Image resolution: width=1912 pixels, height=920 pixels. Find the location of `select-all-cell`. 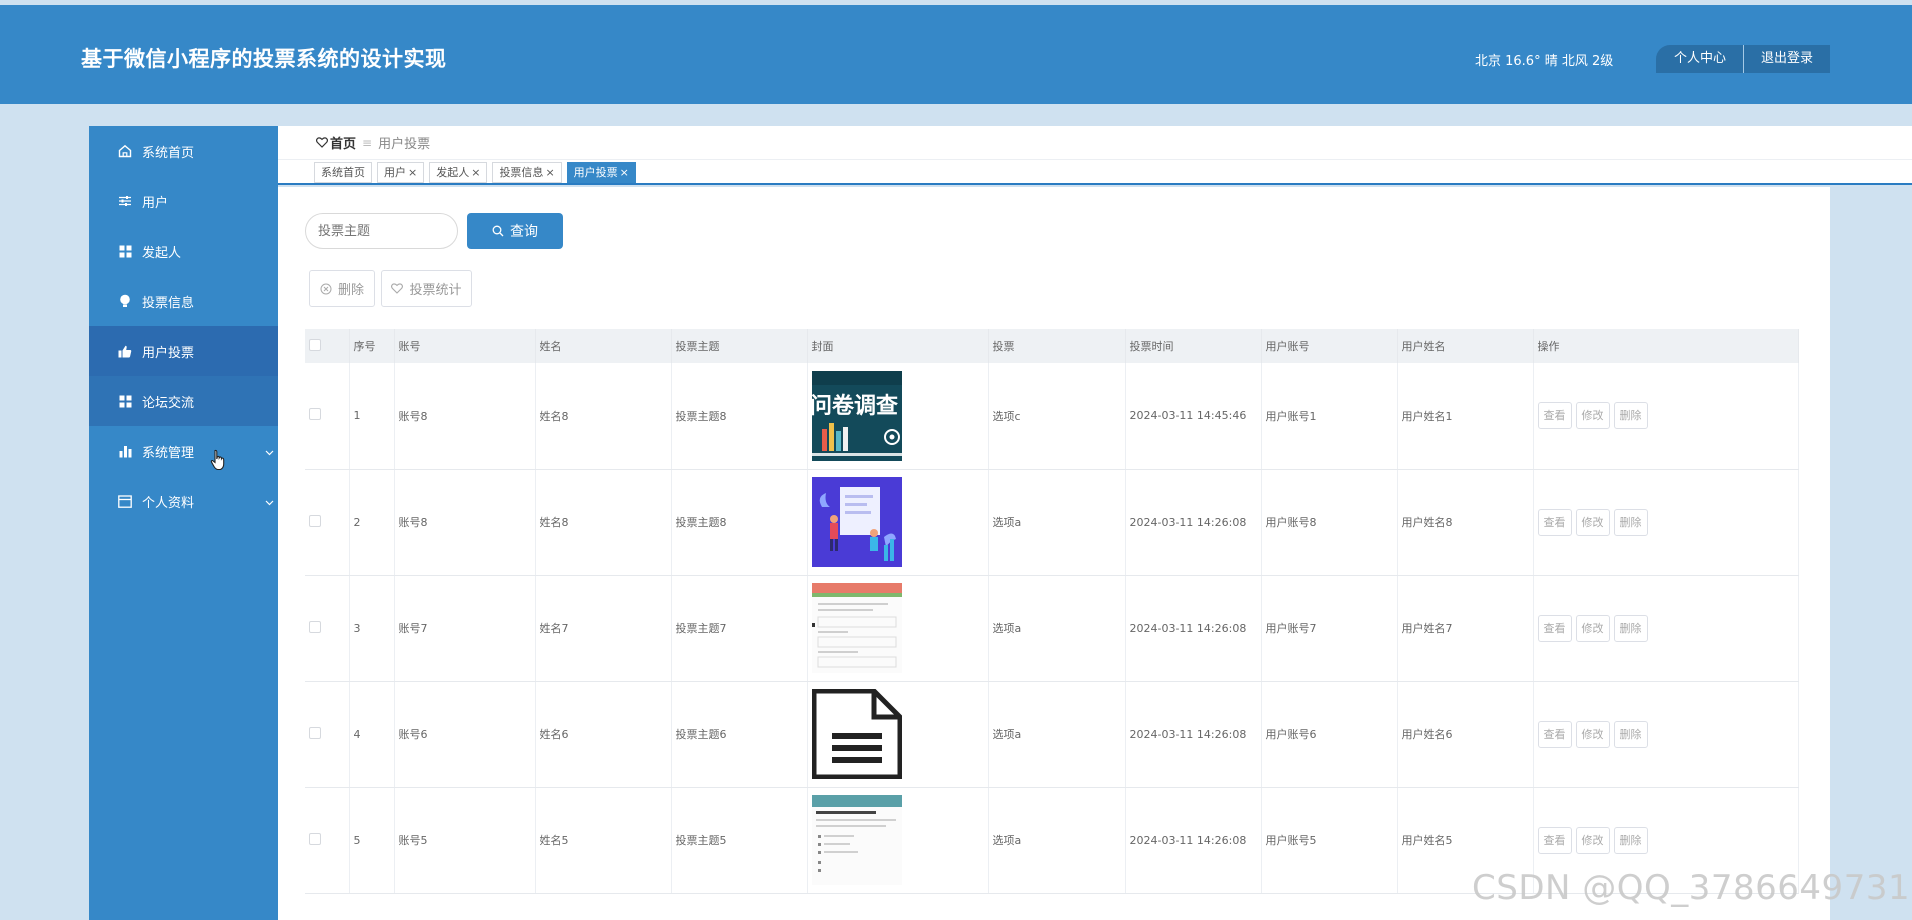

select-all-cell is located at coordinates (327, 346).